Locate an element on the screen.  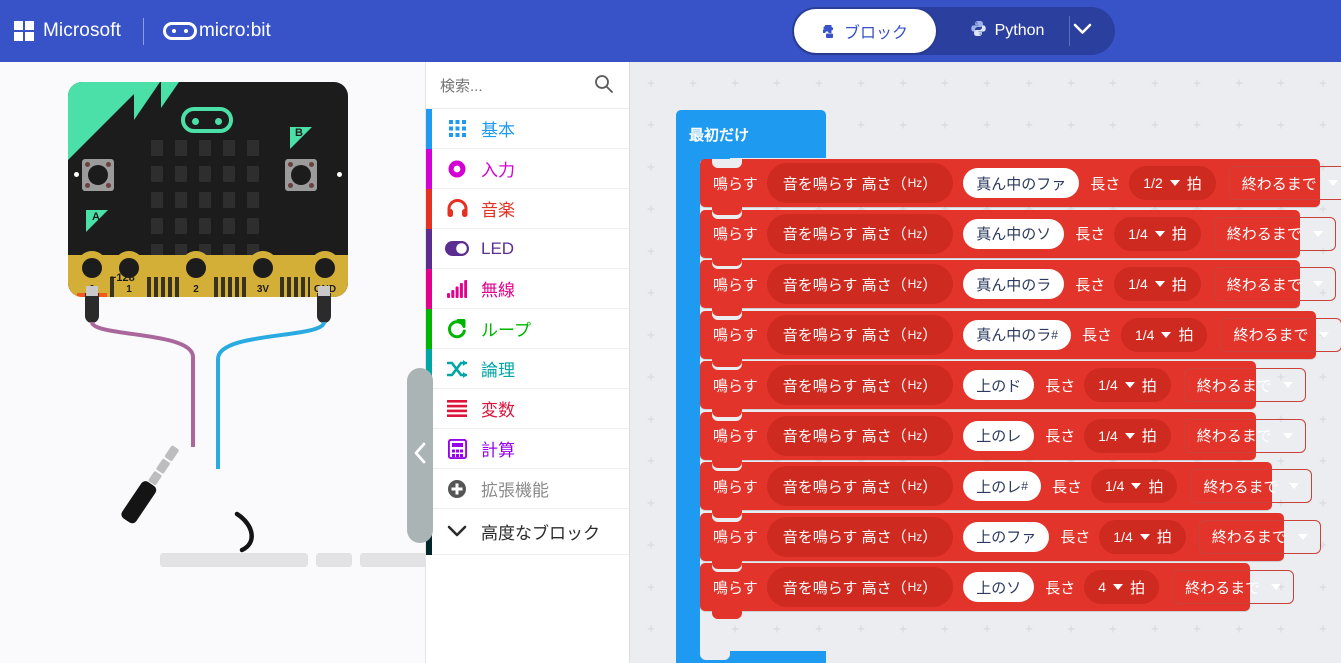
simulator-controls is located at coordinates (292, 560).